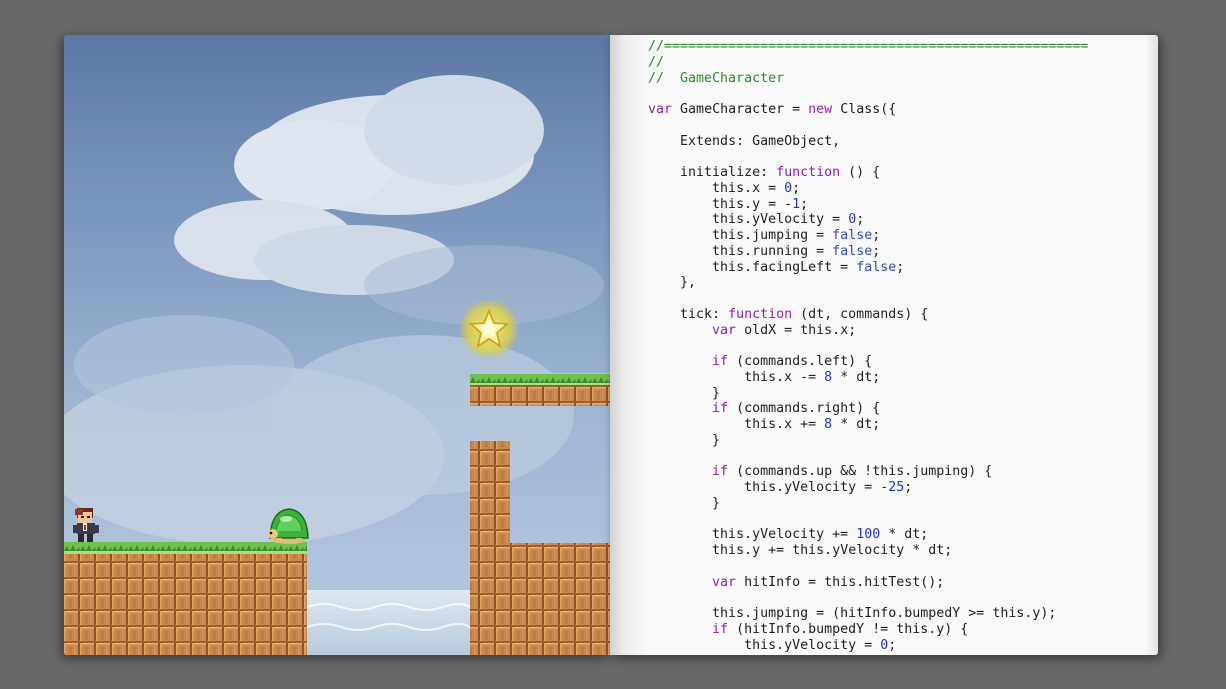  I want to click on code-line: initialize: function () {, so click(780, 172).